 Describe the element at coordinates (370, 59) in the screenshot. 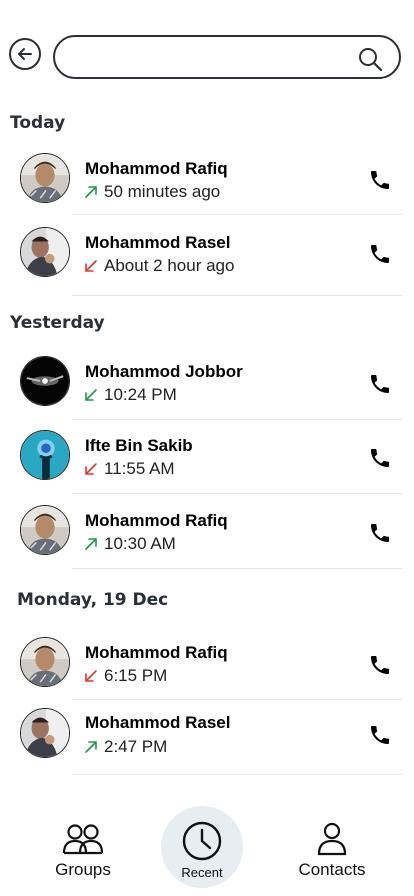

I see `search-icon` at that location.